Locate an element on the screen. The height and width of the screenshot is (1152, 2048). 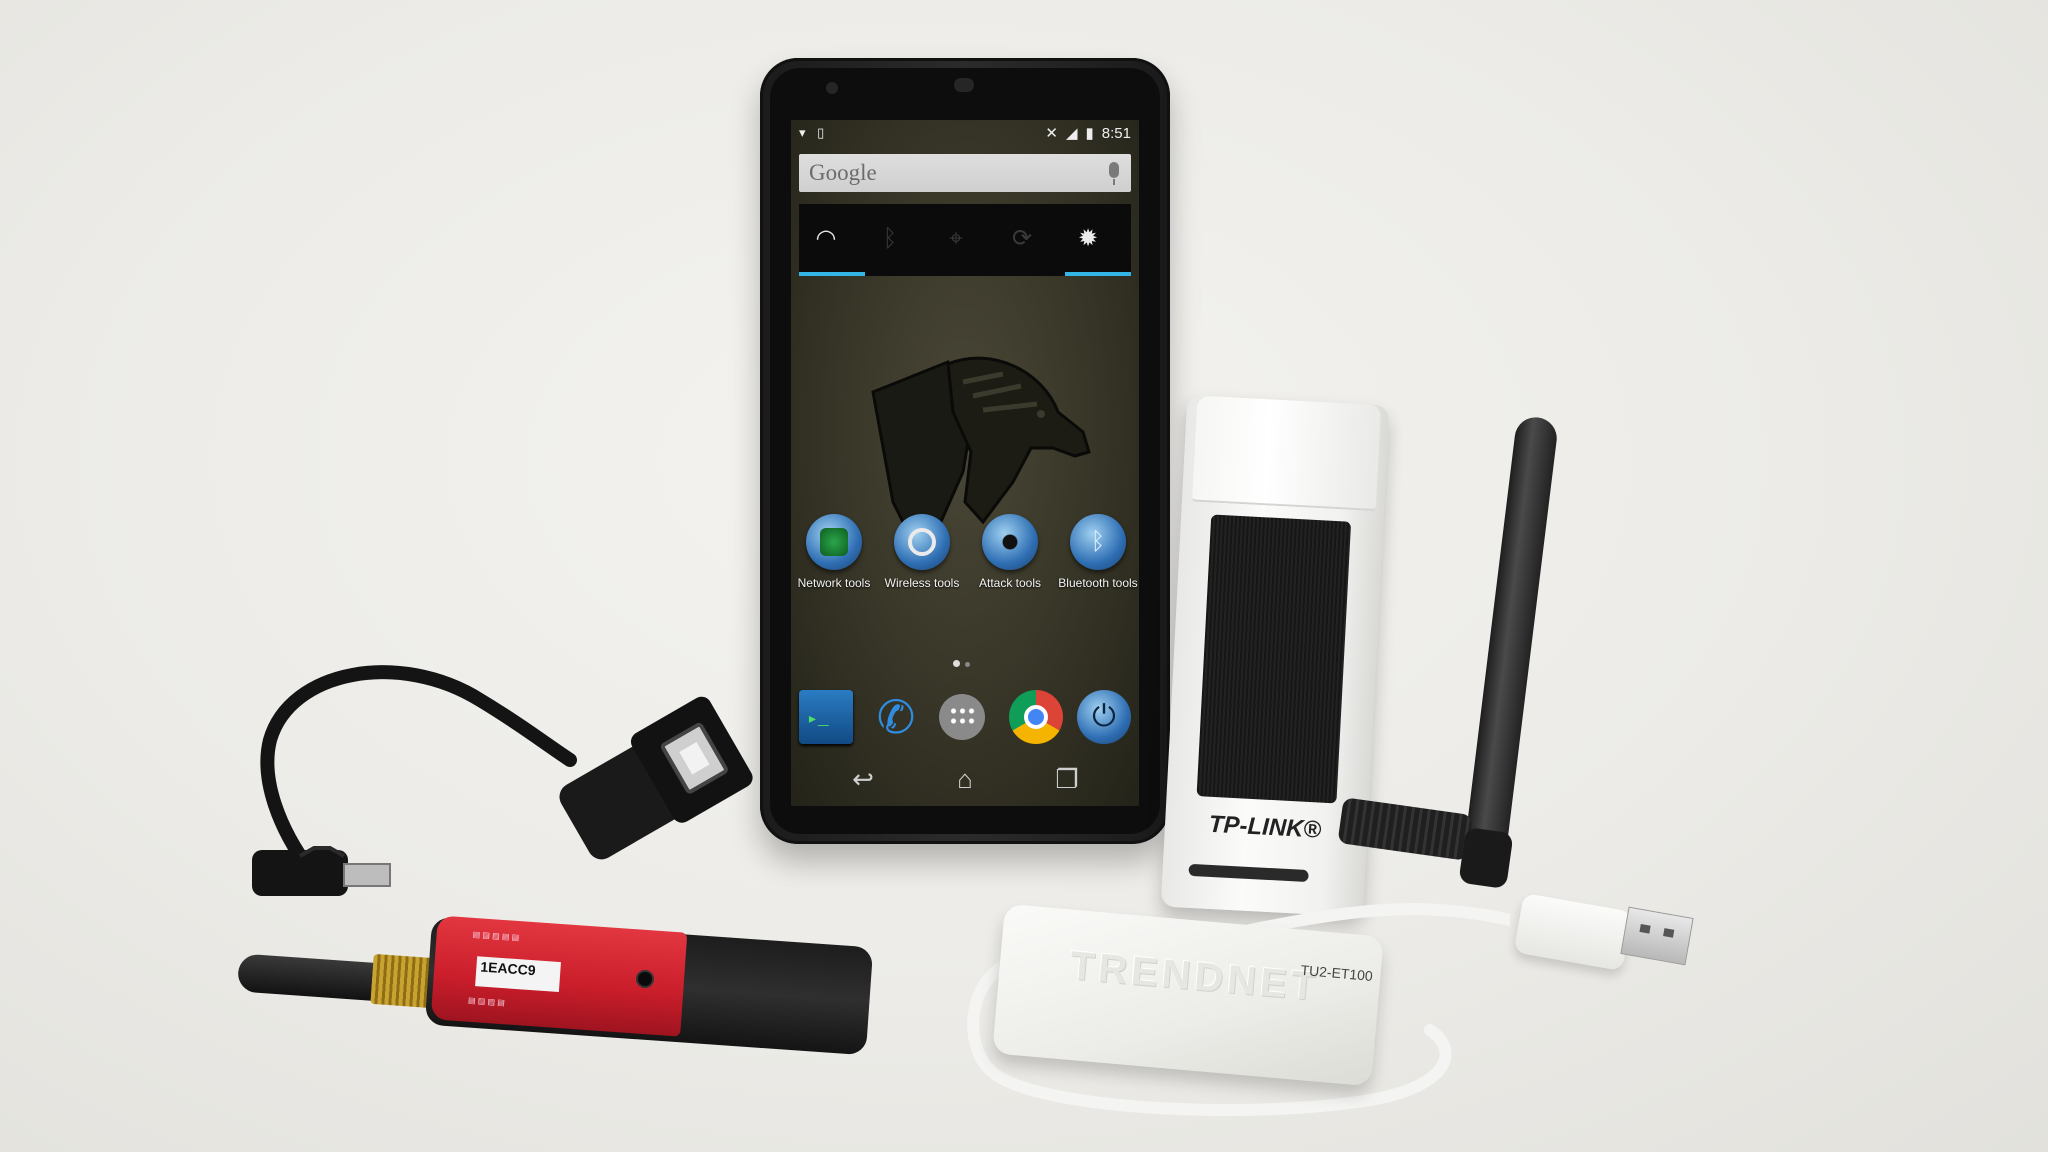
quick-settings-widget: ◠ ᛒ ⌖ ⟳ ✹ is located at coordinates (965, 240).